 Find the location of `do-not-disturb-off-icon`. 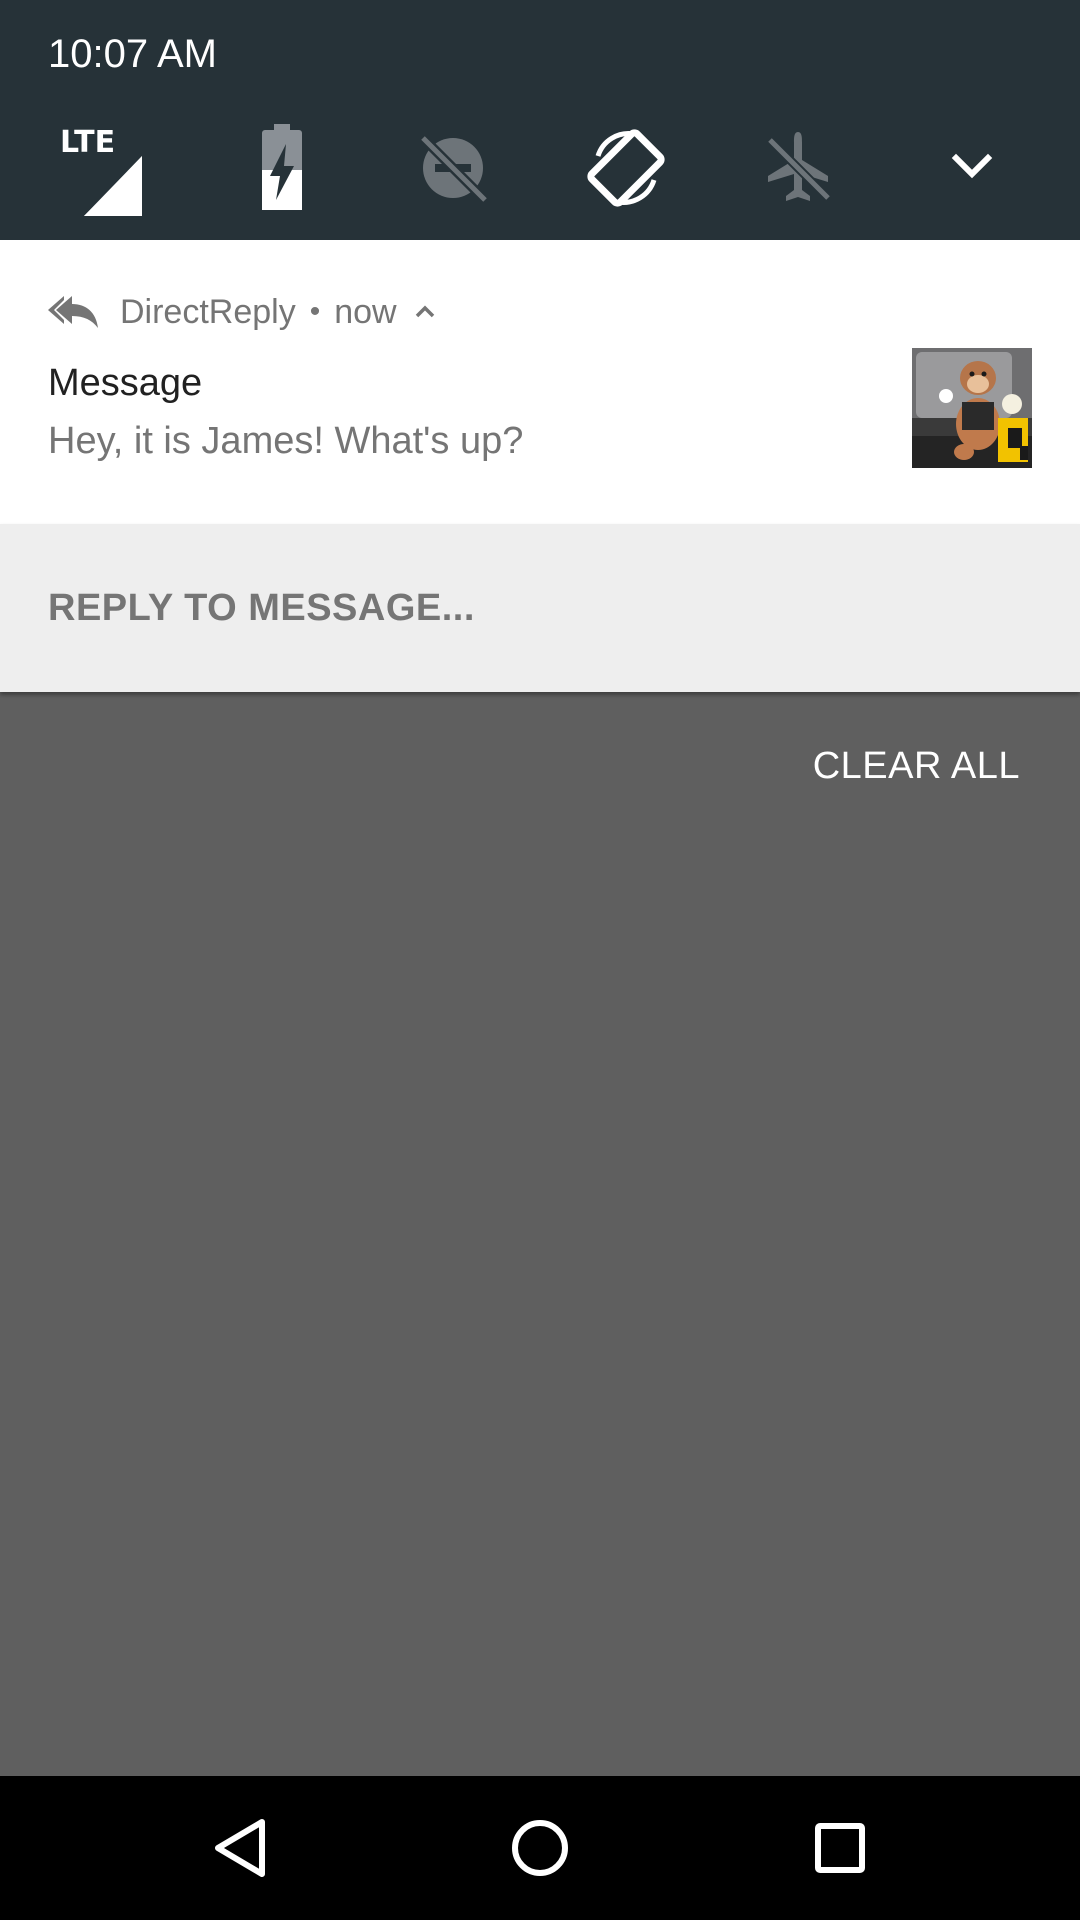

do-not-disturb-off-icon is located at coordinates (453, 168).